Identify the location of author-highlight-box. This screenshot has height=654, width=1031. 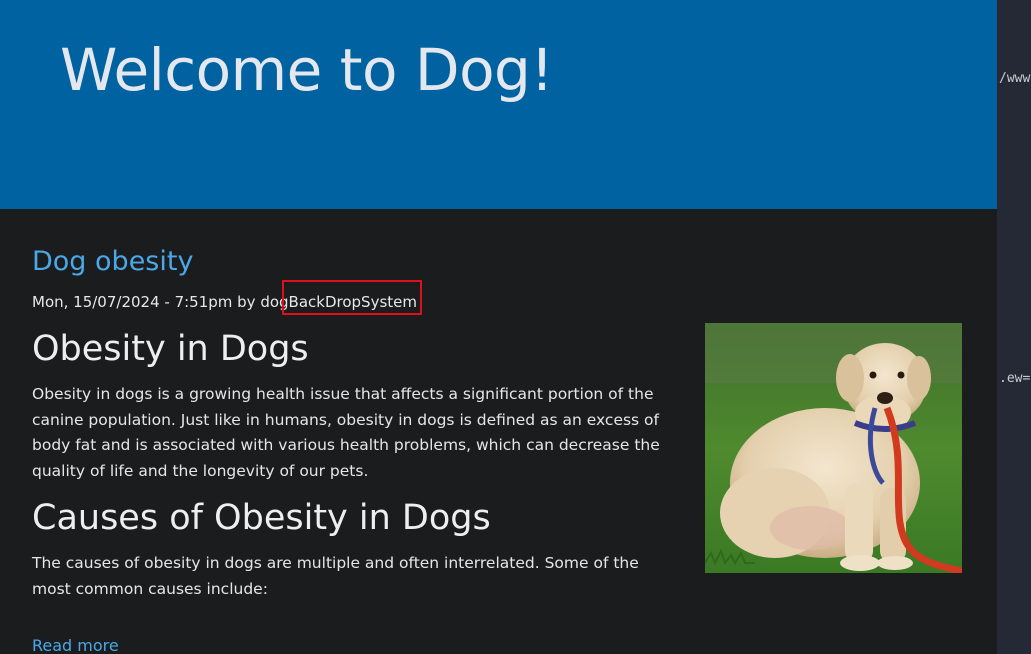
(352, 297).